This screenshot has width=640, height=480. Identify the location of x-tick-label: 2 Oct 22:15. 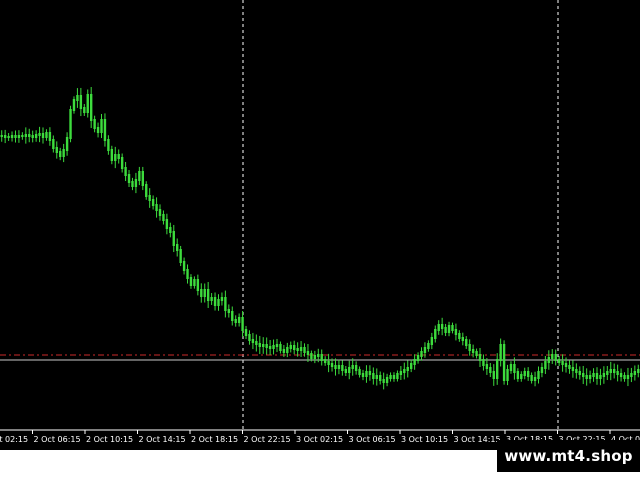
(267, 439).